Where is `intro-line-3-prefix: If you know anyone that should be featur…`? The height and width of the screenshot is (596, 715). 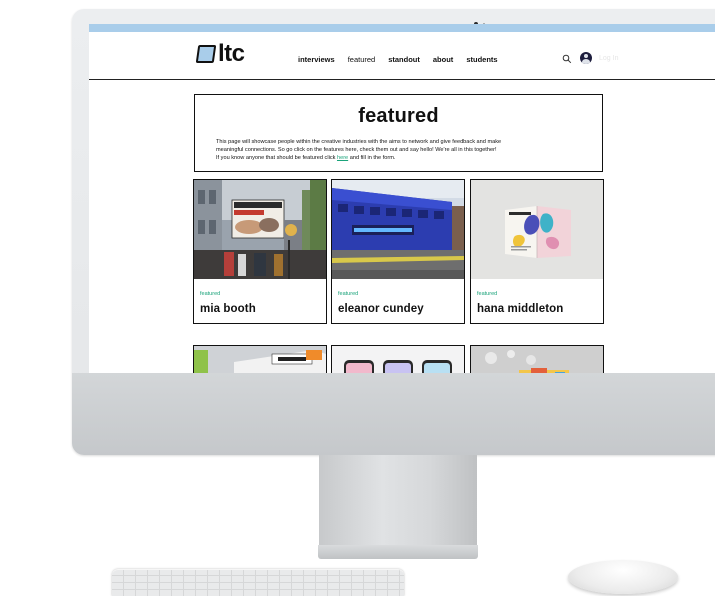 intro-line-3-prefix: If you know anyone that should be featur… is located at coordinates (276, 158).